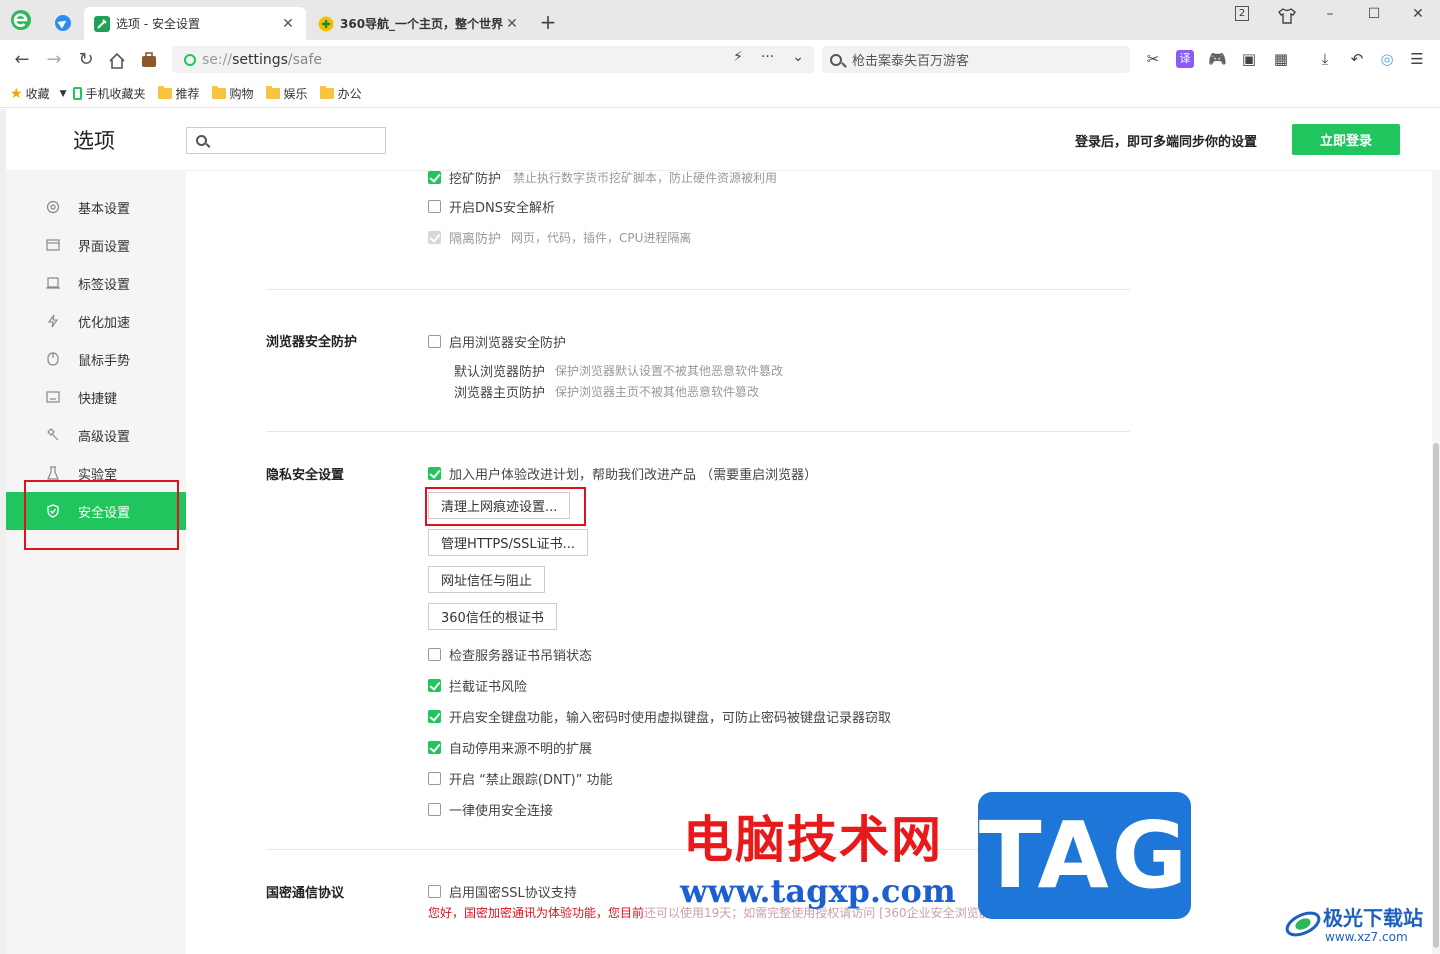 Image resolution: width=1440 pixels, height=954 pixels. Describe the element at coordinates (63, 94) in the screenshot. I see `caret-down-icon: ▼` at that location.